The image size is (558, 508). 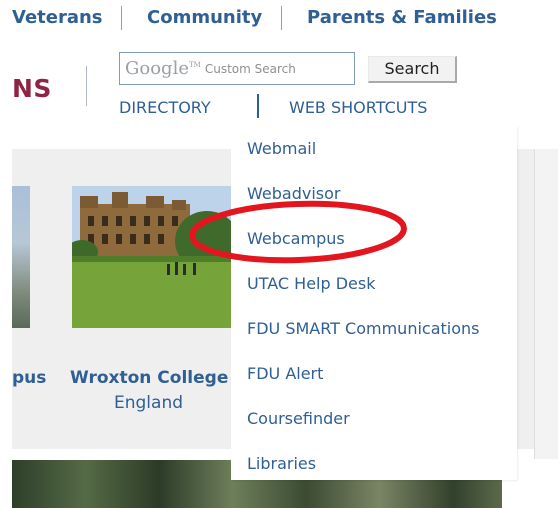 I want to click on header-divider, so click(x=86, y=86).